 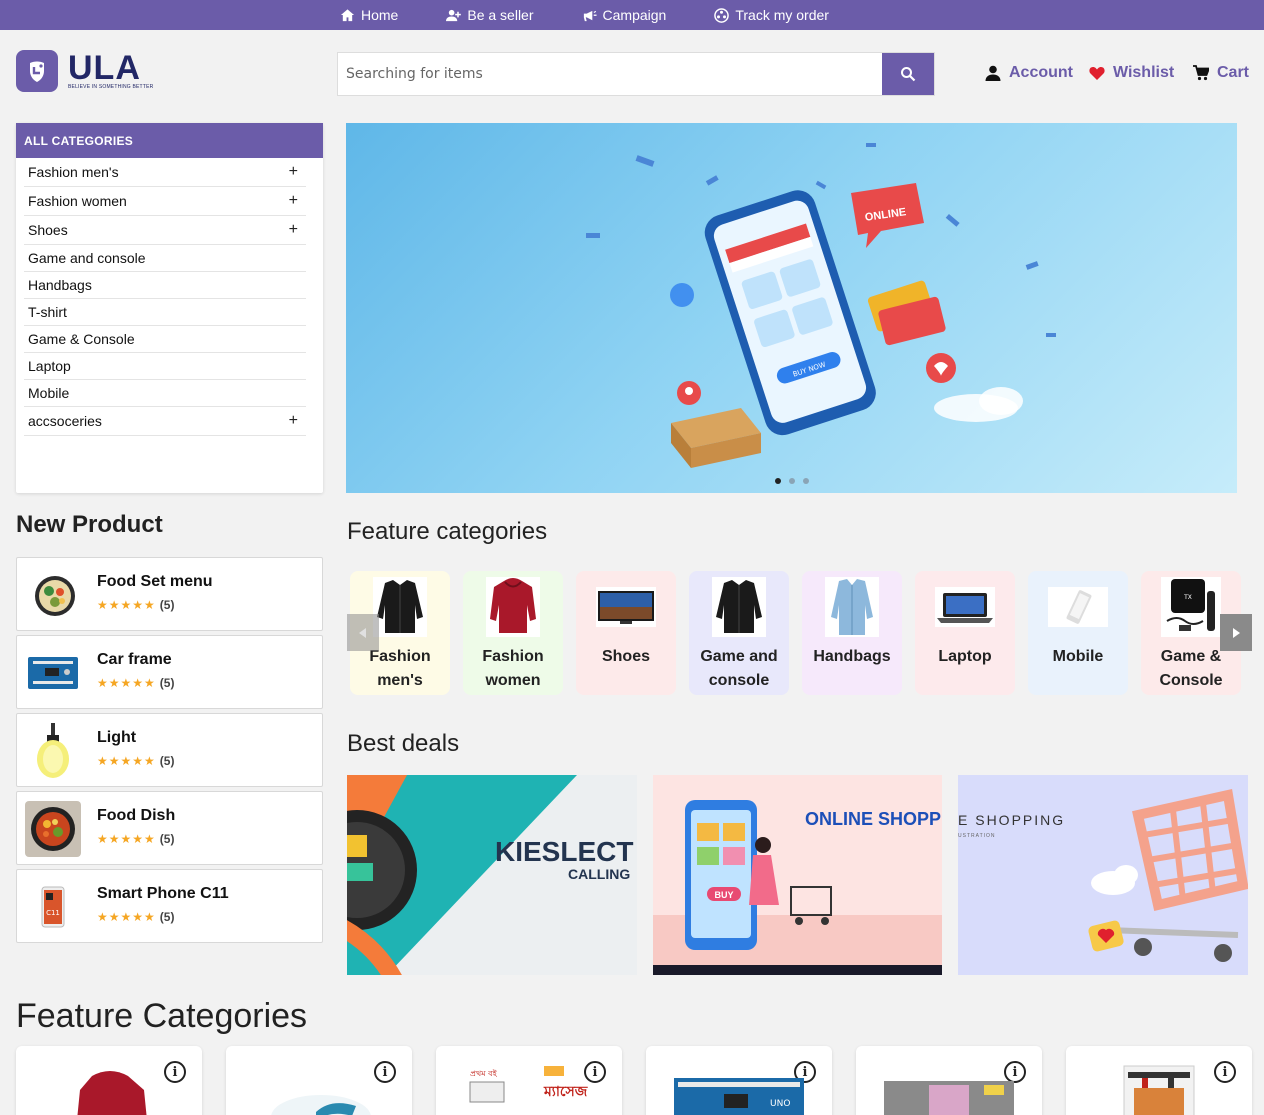 What do you see at coordinates (1131, 73) in the screenshot?
I see `wishlist-link: Wishlist` at bounding box center [1131, 73].